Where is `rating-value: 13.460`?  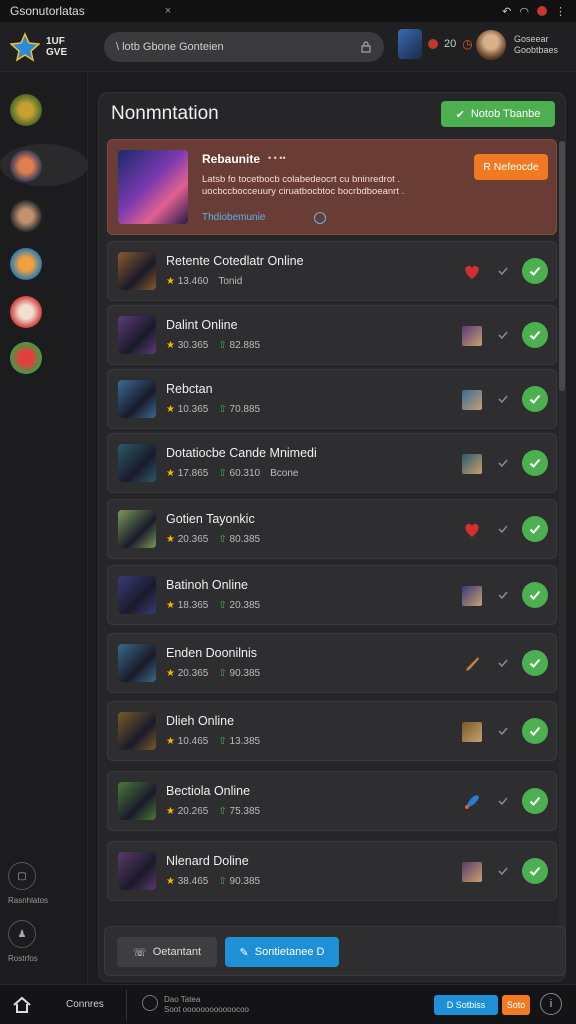 rating-value: 13.460 is located at coordinates (193, 281).